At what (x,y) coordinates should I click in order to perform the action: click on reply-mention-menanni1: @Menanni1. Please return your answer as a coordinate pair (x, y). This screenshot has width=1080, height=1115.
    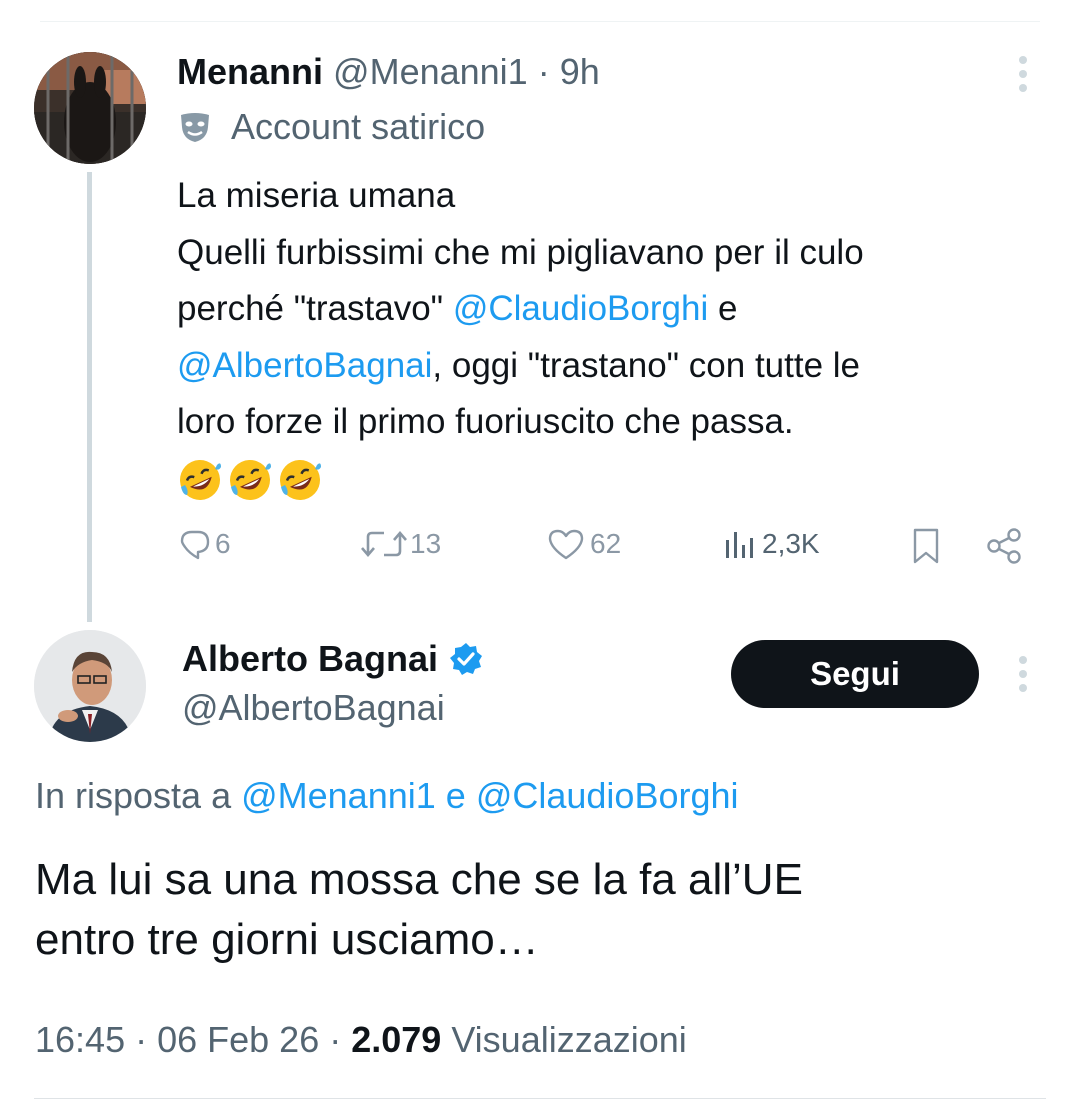
    Looking at the image, I should click on (338, 795).